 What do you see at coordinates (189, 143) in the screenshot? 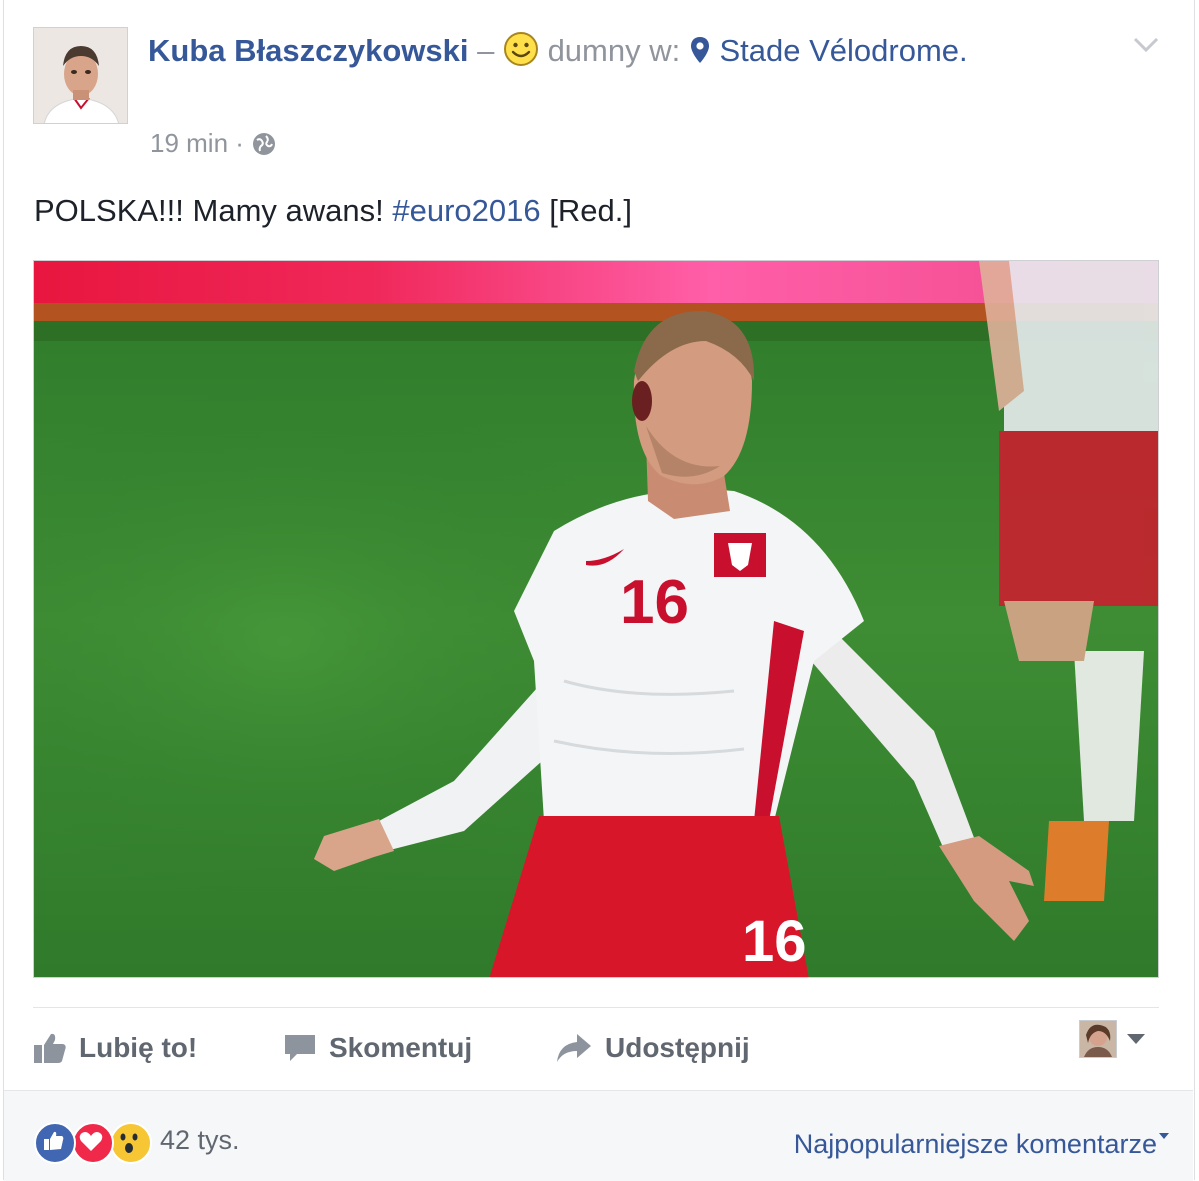
I see `post-timestamp: 19 min` at bounding box center [189, 143].